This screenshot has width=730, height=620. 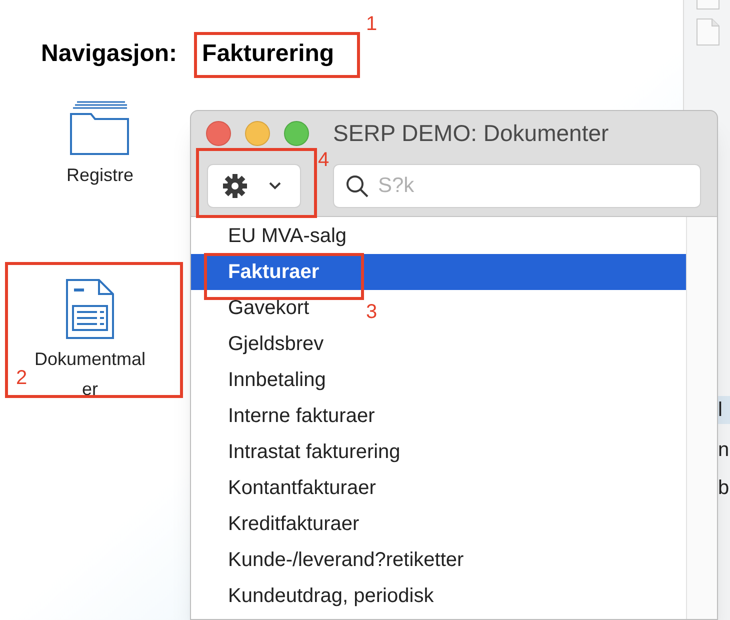 What do you see at coordinates (302, 488) in the screenshot?
I see `list-item: Kontantfakturaer` at bounding box center [302, 488].